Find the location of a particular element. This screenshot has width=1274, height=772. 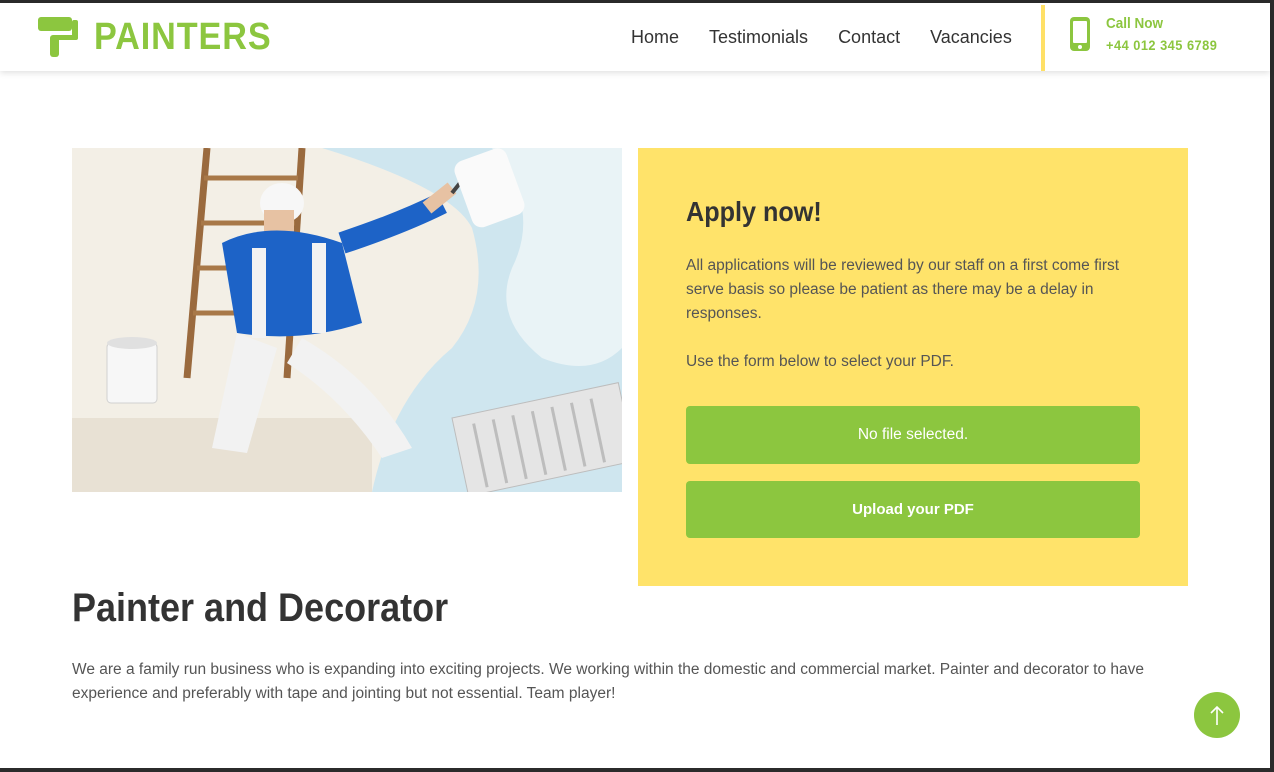

apply-title: Apply now! is located at coordinates (754, 211).